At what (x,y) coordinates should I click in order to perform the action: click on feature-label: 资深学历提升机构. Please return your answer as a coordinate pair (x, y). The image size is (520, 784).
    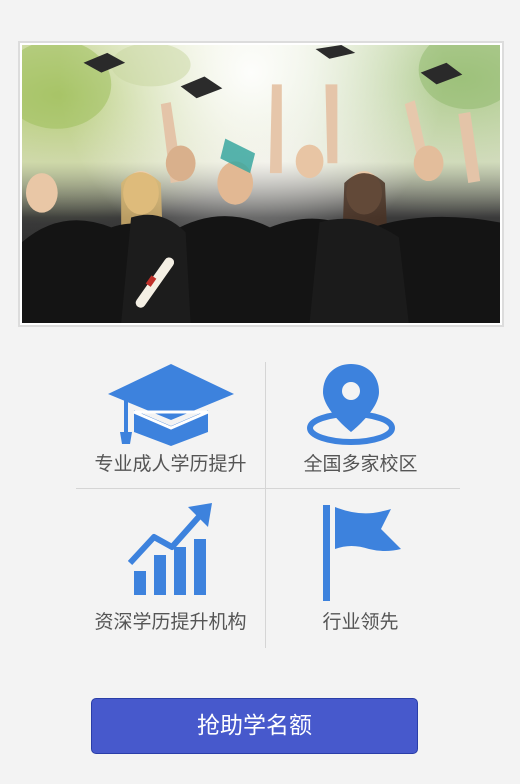
    Looking at the image, I should click on (170, 622).